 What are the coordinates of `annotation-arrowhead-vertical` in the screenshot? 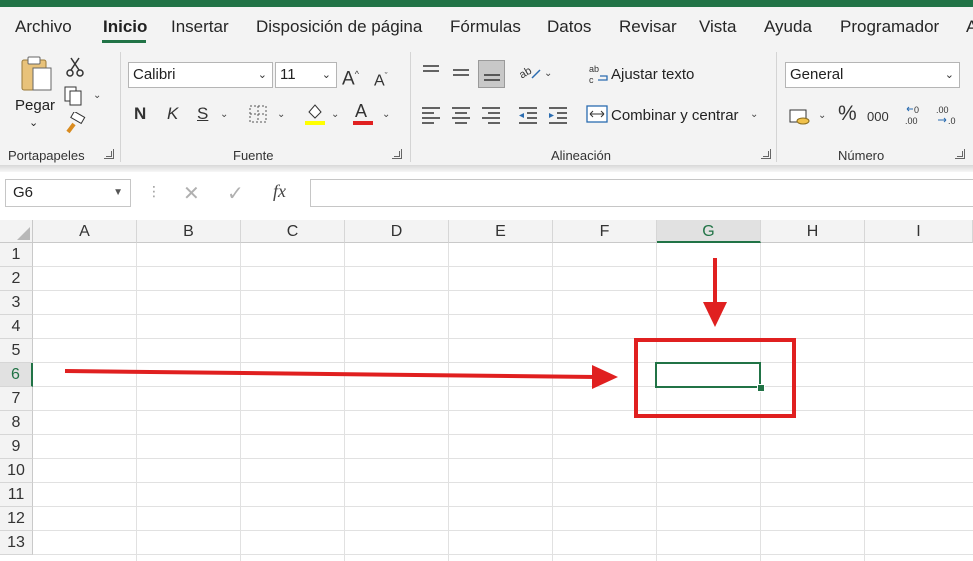 It's located at (715, 314).